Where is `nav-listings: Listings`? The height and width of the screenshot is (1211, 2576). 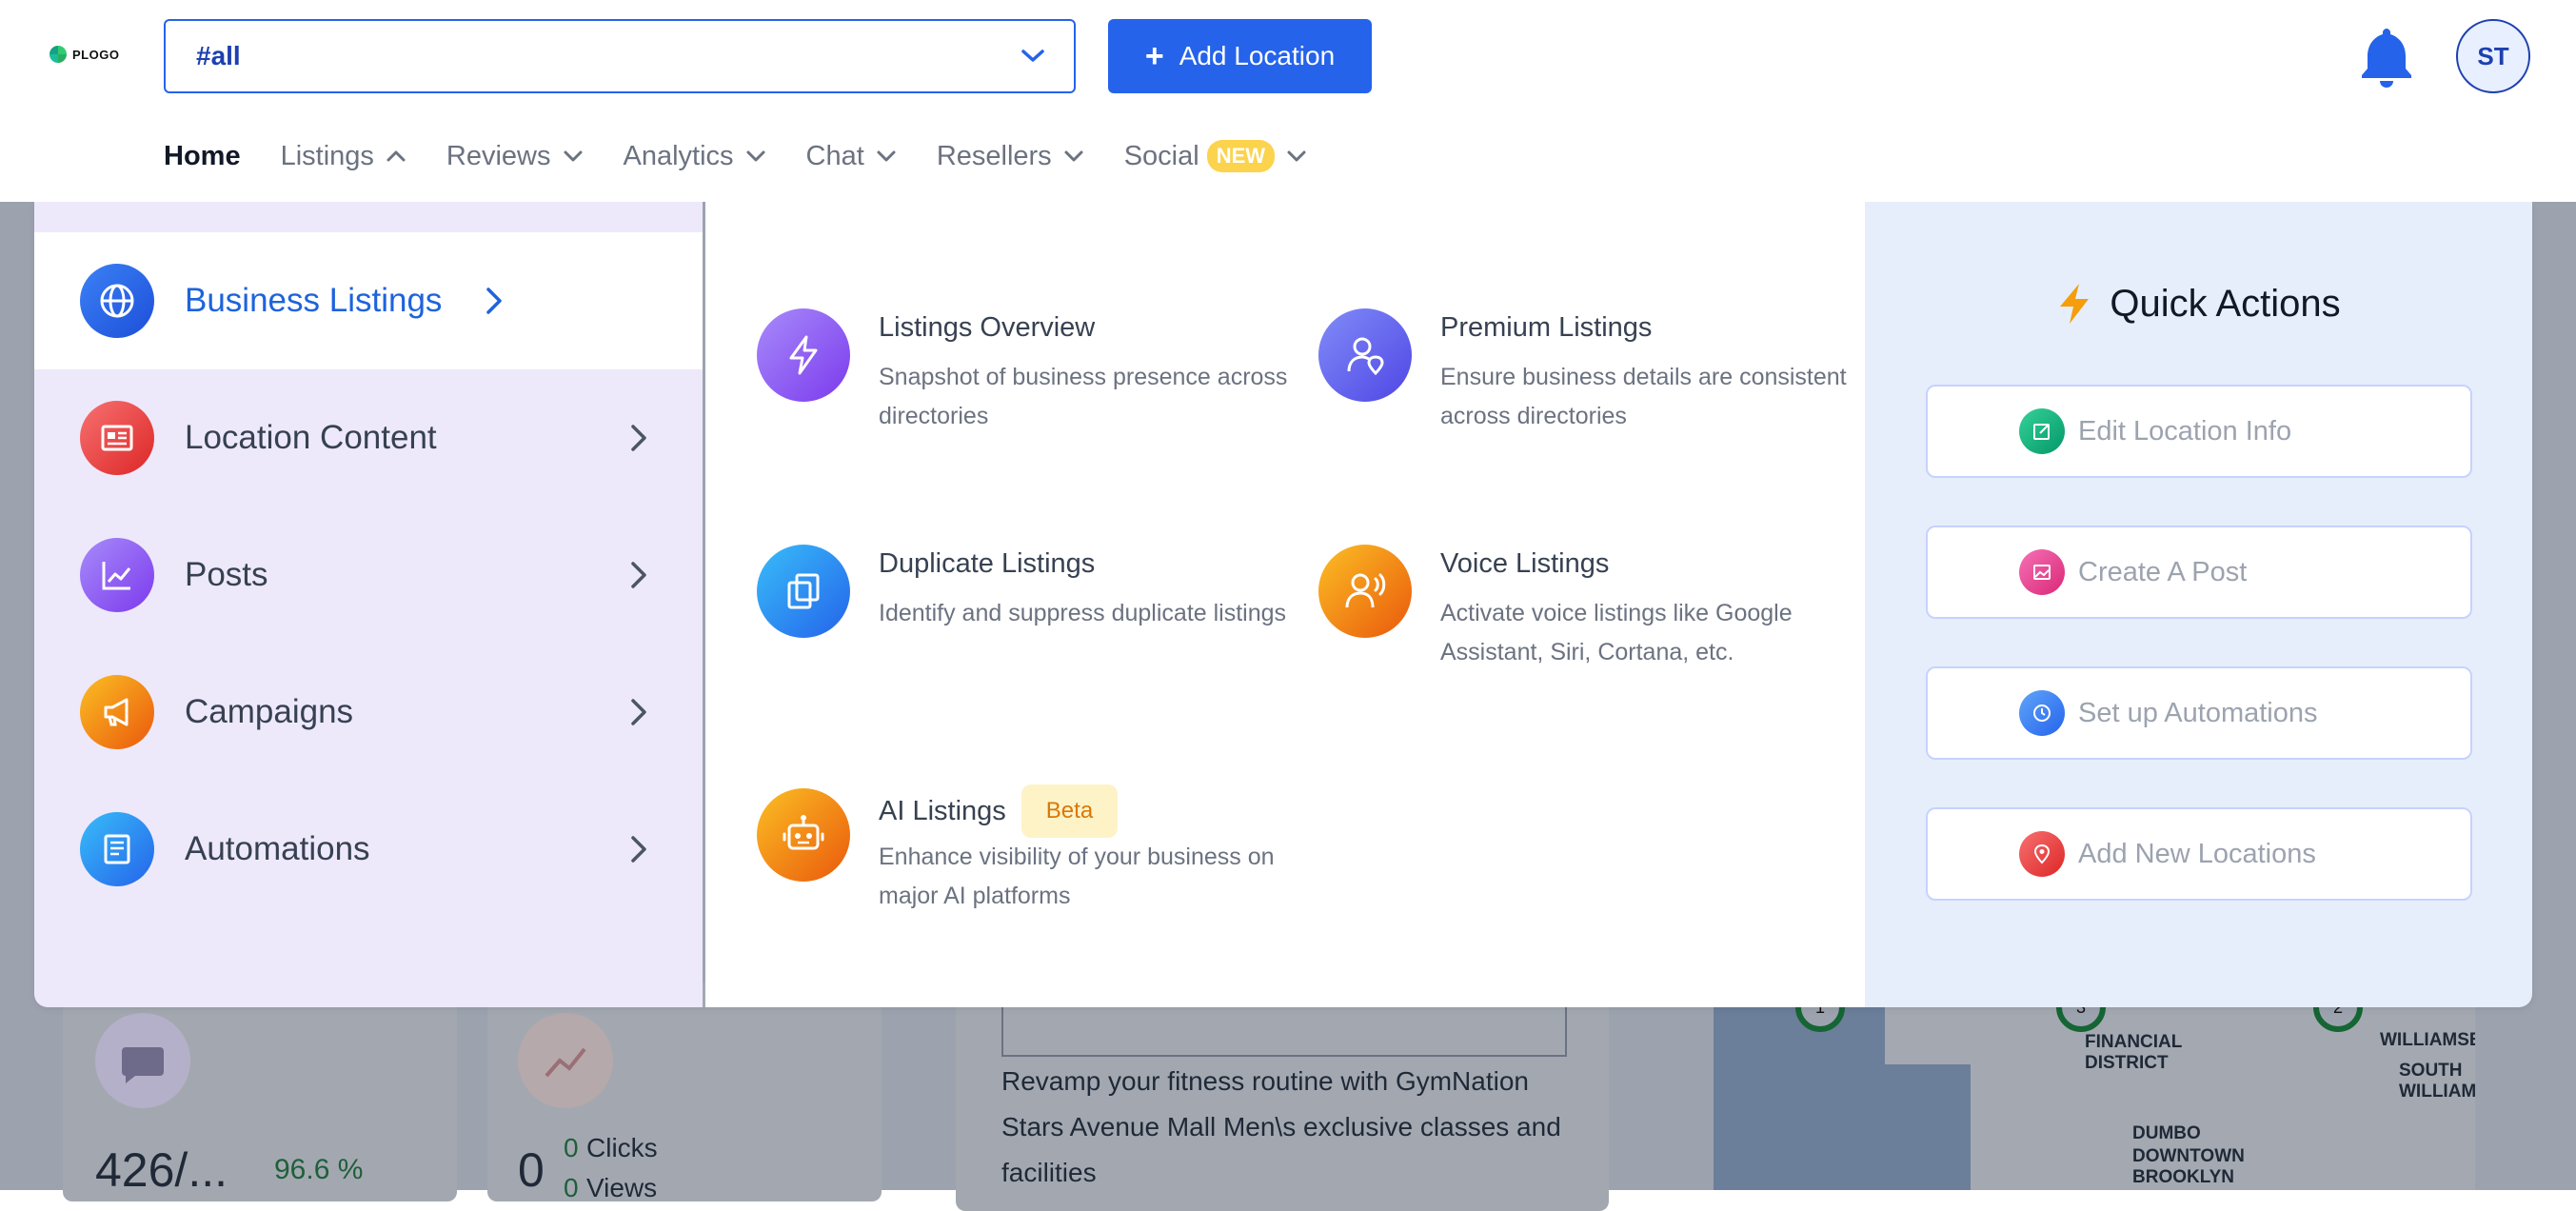
nav-listings: Listings is located at coordinates (344, 156).